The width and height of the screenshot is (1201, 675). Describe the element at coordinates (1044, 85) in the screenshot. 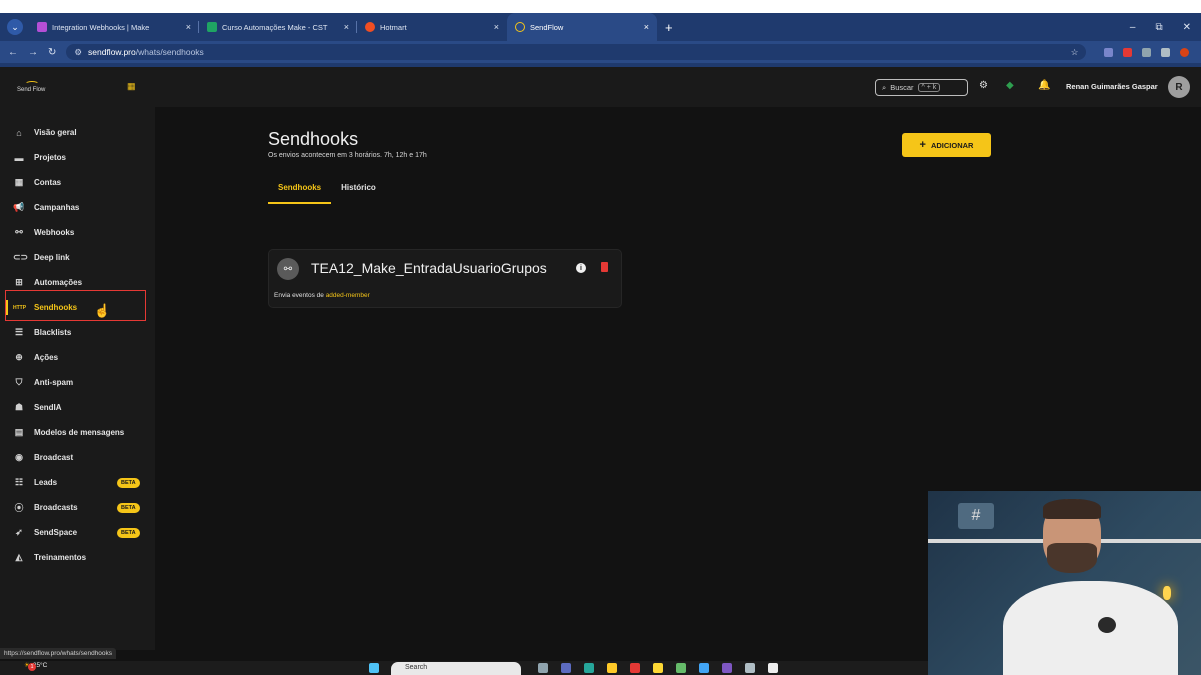

I see `notification-bell-icon: 🔔` at that location.